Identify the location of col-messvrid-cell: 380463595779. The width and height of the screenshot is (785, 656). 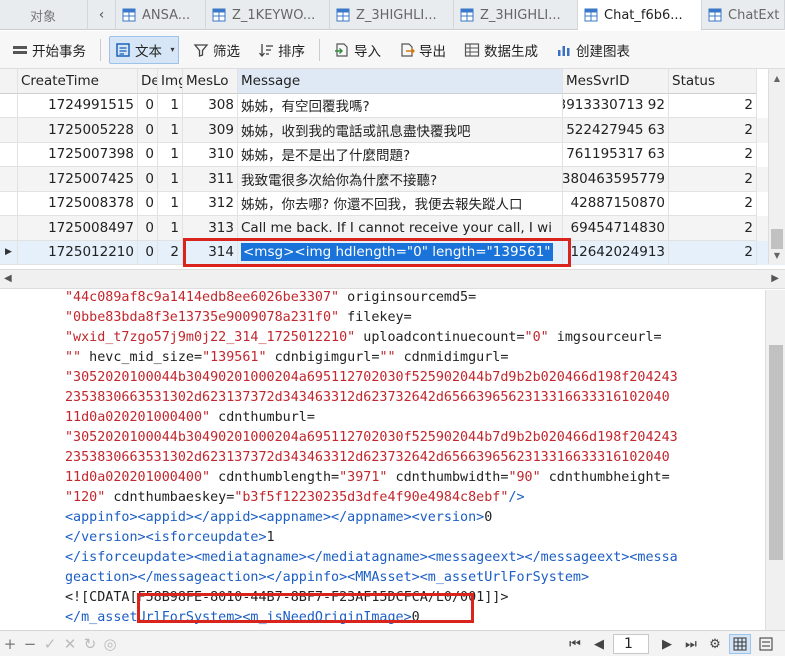
(616, 179).